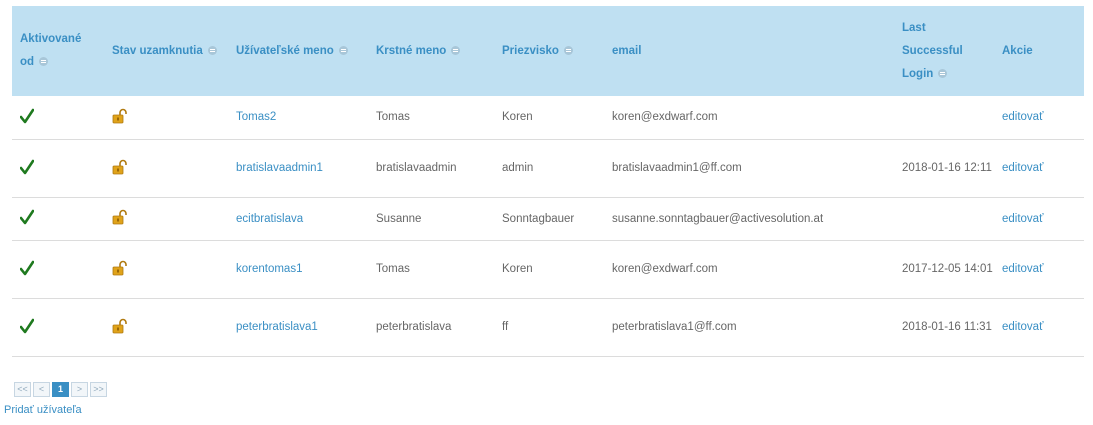 The image size is (1093, 425). What do you see at coordinates (411, 50) in the screenshot?
I see `column-header-label: Krstné meno` at bounding box center [411, 50].